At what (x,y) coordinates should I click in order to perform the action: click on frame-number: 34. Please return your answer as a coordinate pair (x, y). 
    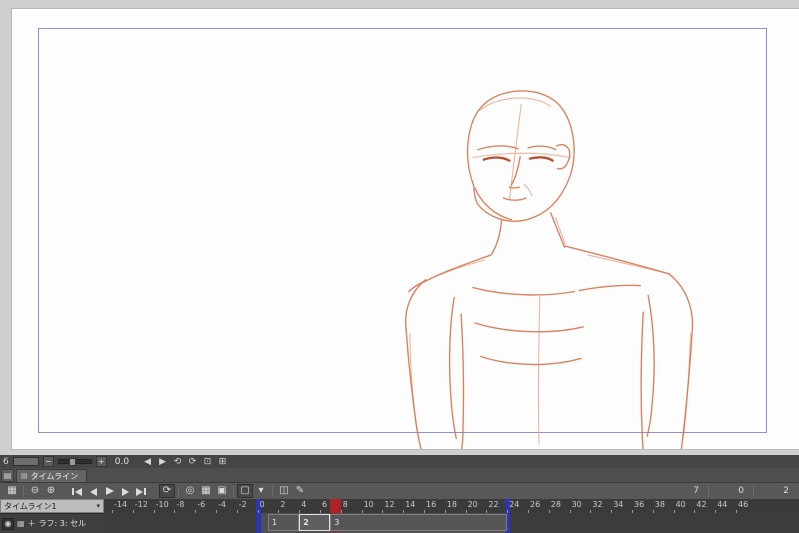
    Looking at the image, I should click on (618, 504).